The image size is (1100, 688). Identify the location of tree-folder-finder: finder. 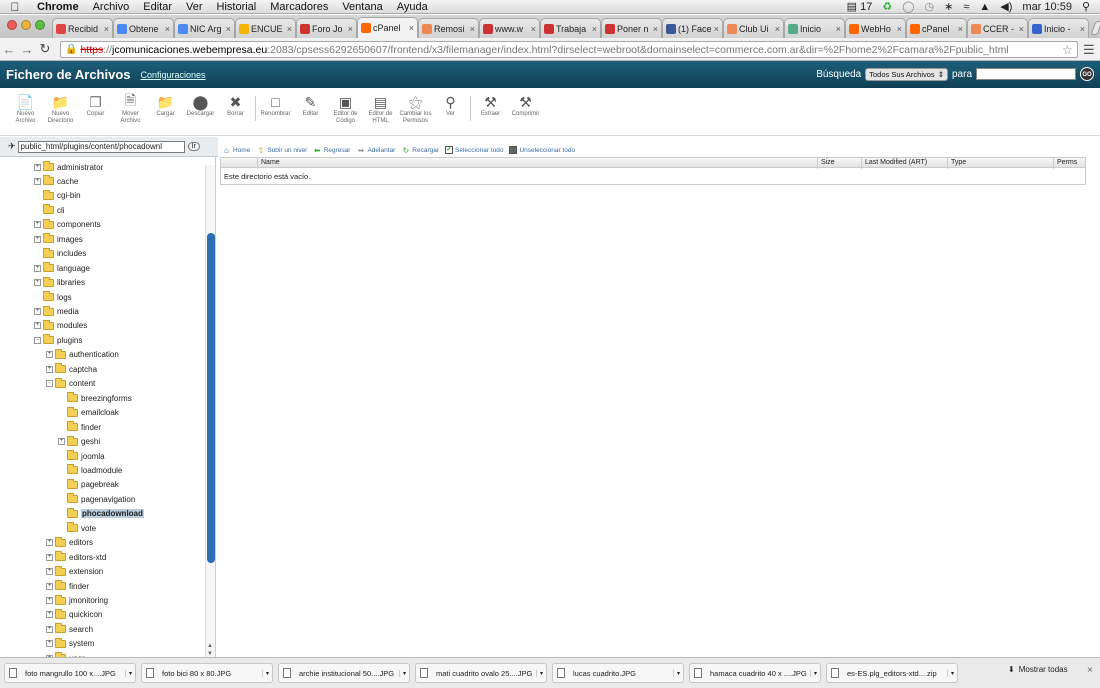
(79, 427).